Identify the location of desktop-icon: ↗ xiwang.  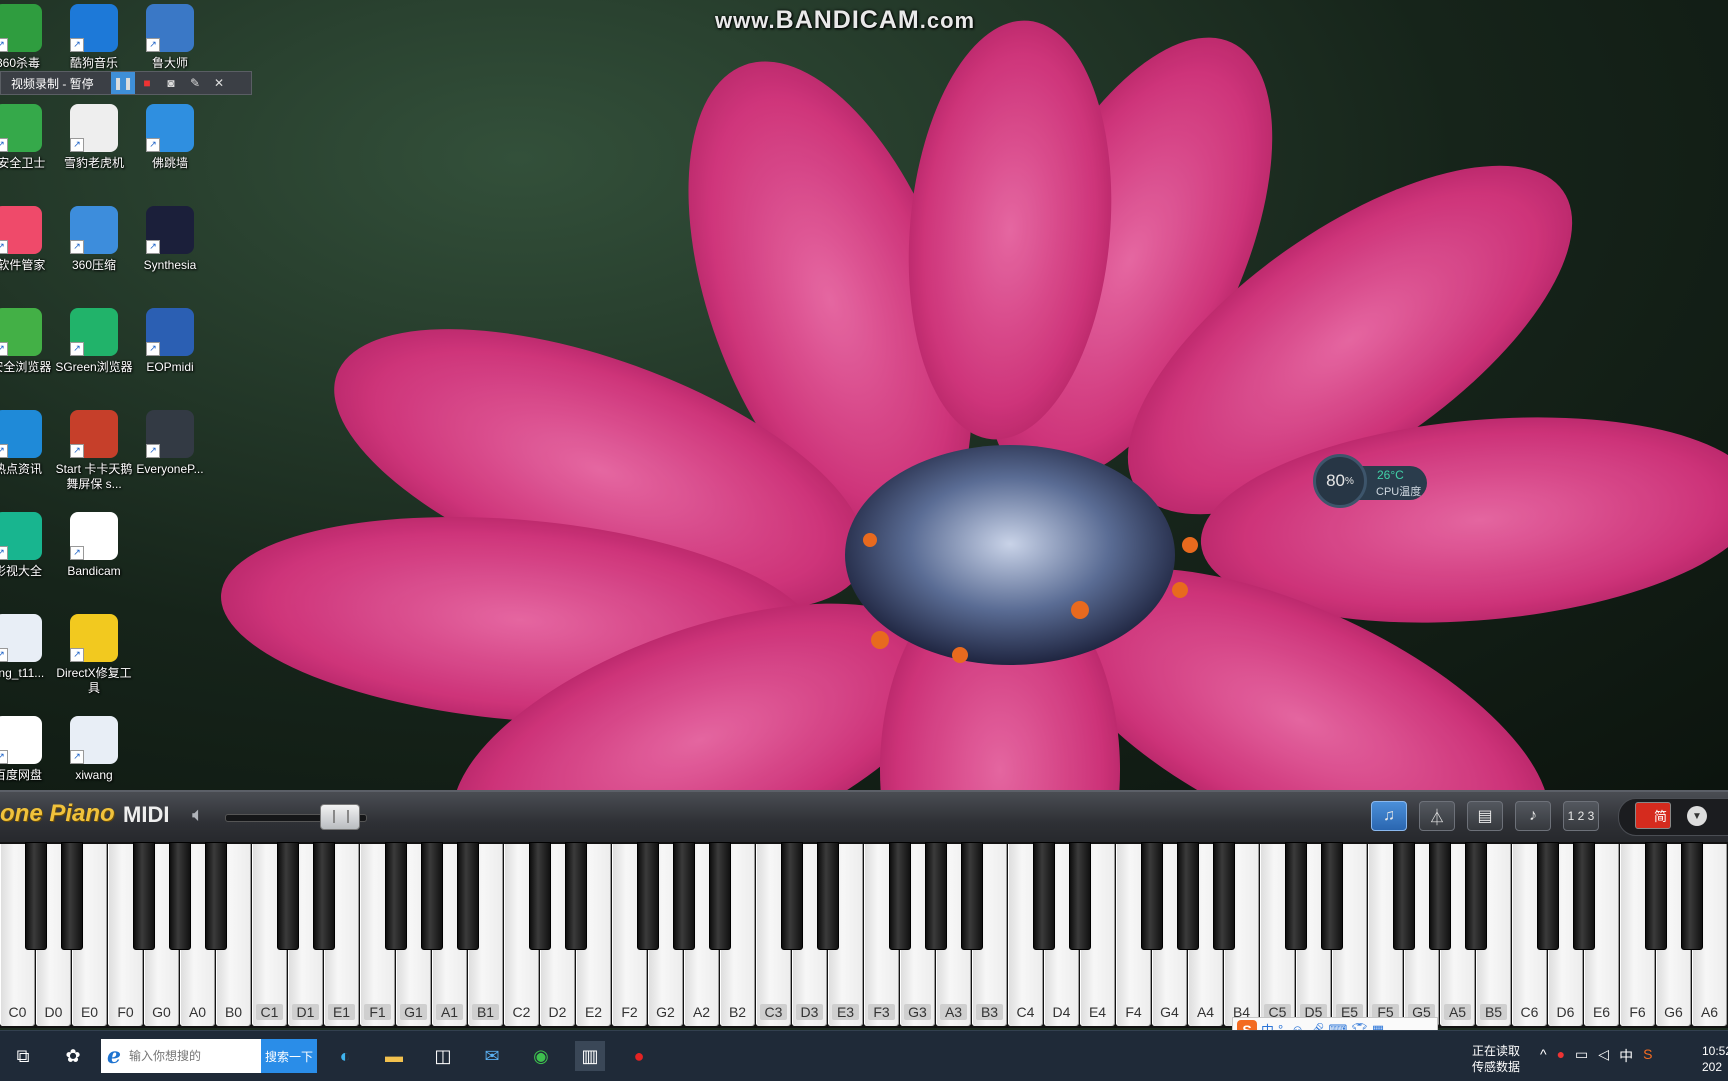
(94, 749).